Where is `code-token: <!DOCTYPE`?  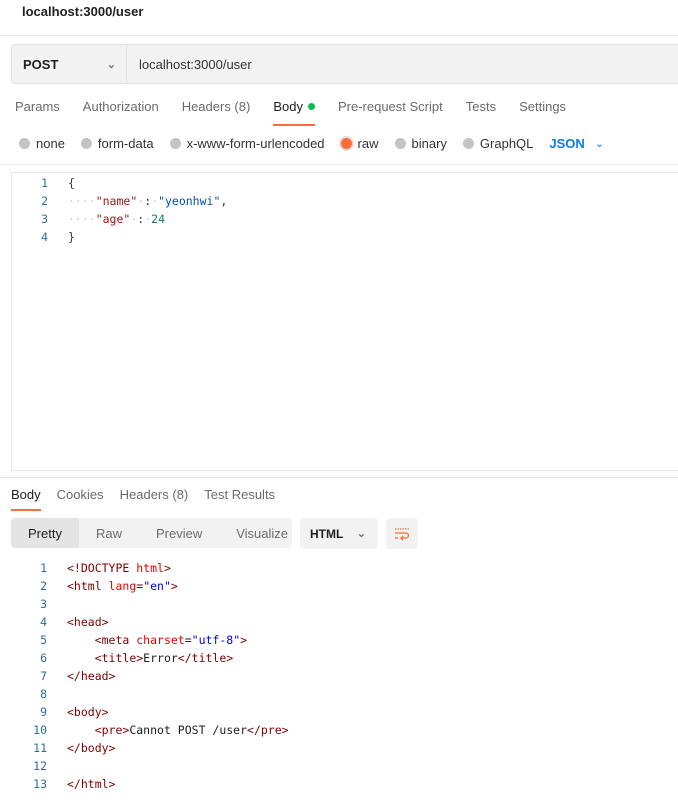
code-token: <!DOCTYPE is located at coordinates (102, 568).